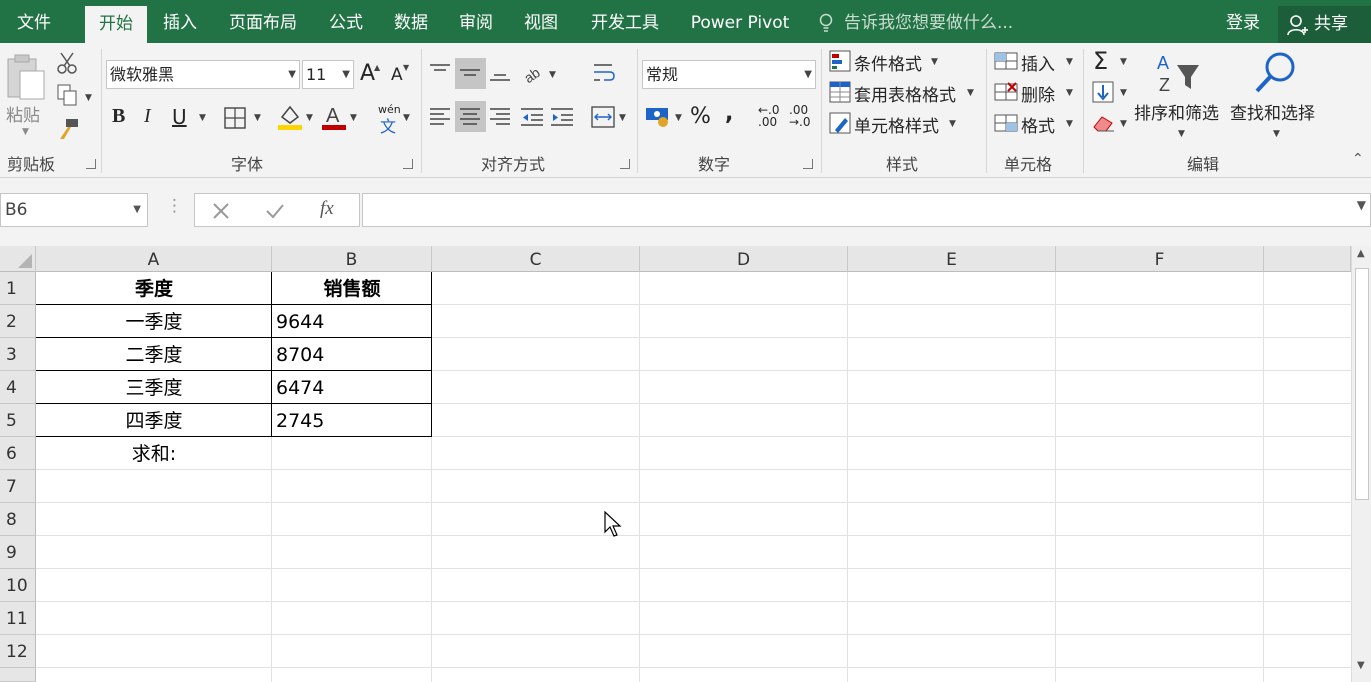 The image size is (1371, 682). I want to click on wrap-text-icon, so click(604, 73).